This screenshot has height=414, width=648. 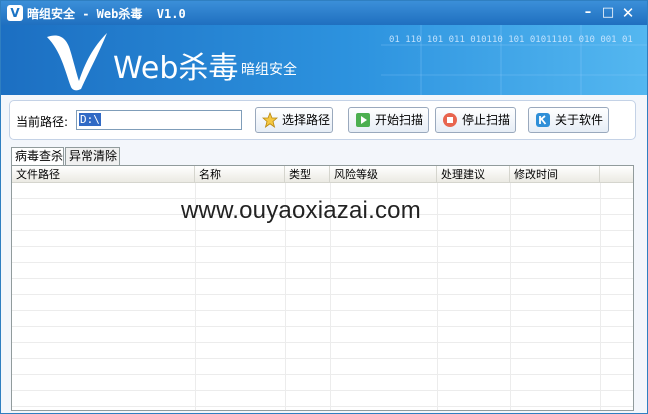 I want to click on title-bar: V 暗组安全 - Web杀毒 V1.0 – □ ✕, so click(x=324, y=13).